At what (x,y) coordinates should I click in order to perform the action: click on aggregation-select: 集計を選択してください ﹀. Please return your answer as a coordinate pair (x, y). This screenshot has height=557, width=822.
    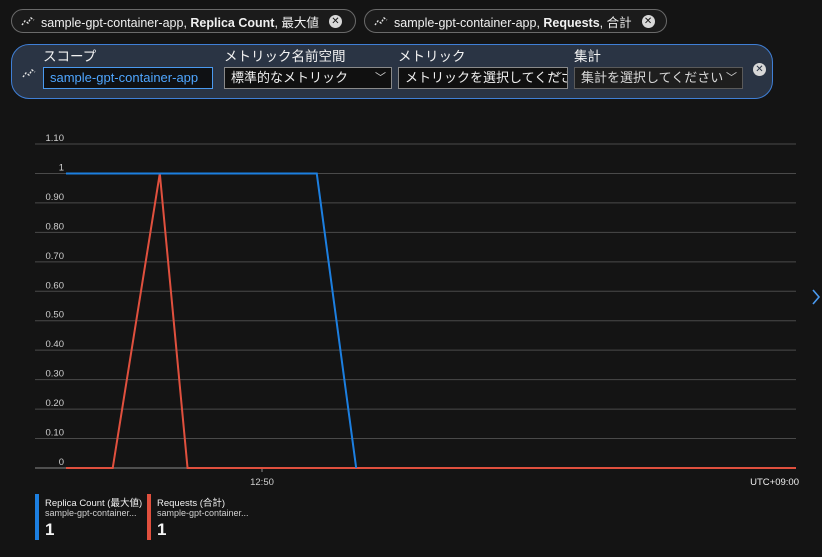
    Looking at the image, I should click on (658, 78).